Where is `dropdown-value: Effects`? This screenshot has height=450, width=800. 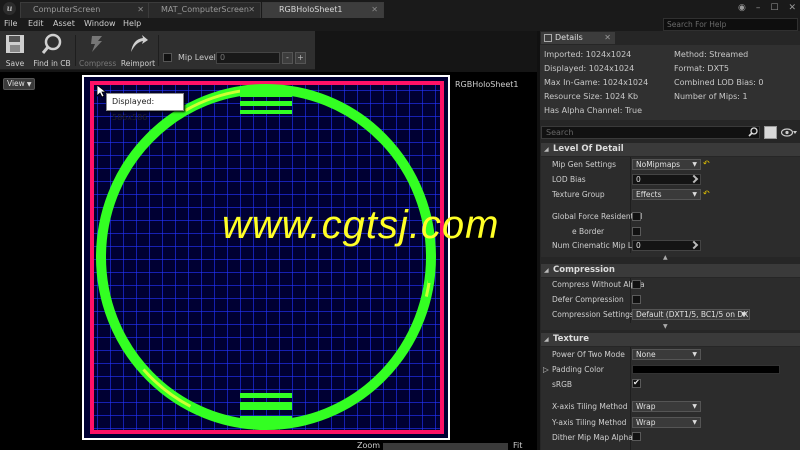
dropdown-value: Effects is located at coordinates (649, 194).